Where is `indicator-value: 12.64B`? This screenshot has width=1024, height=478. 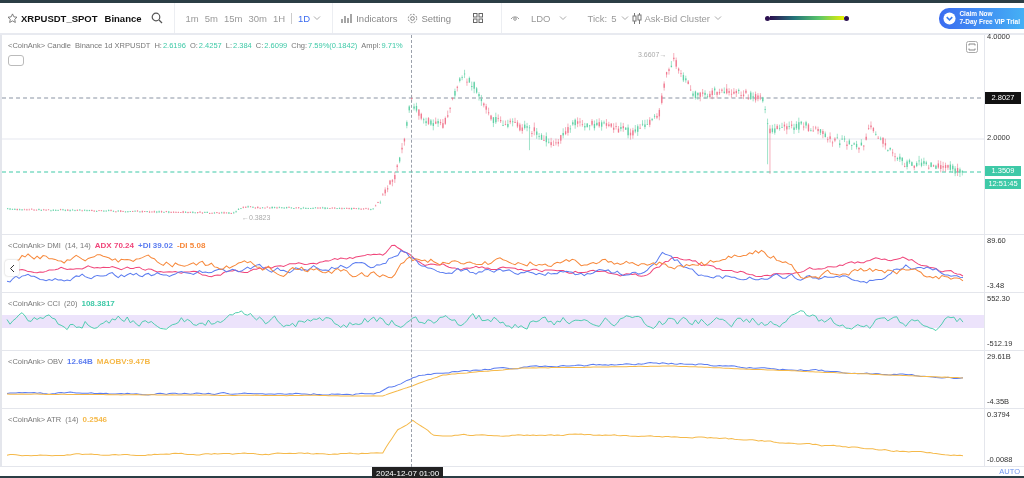 indicator-value: 12.64B is located at coordinates (80, 362).